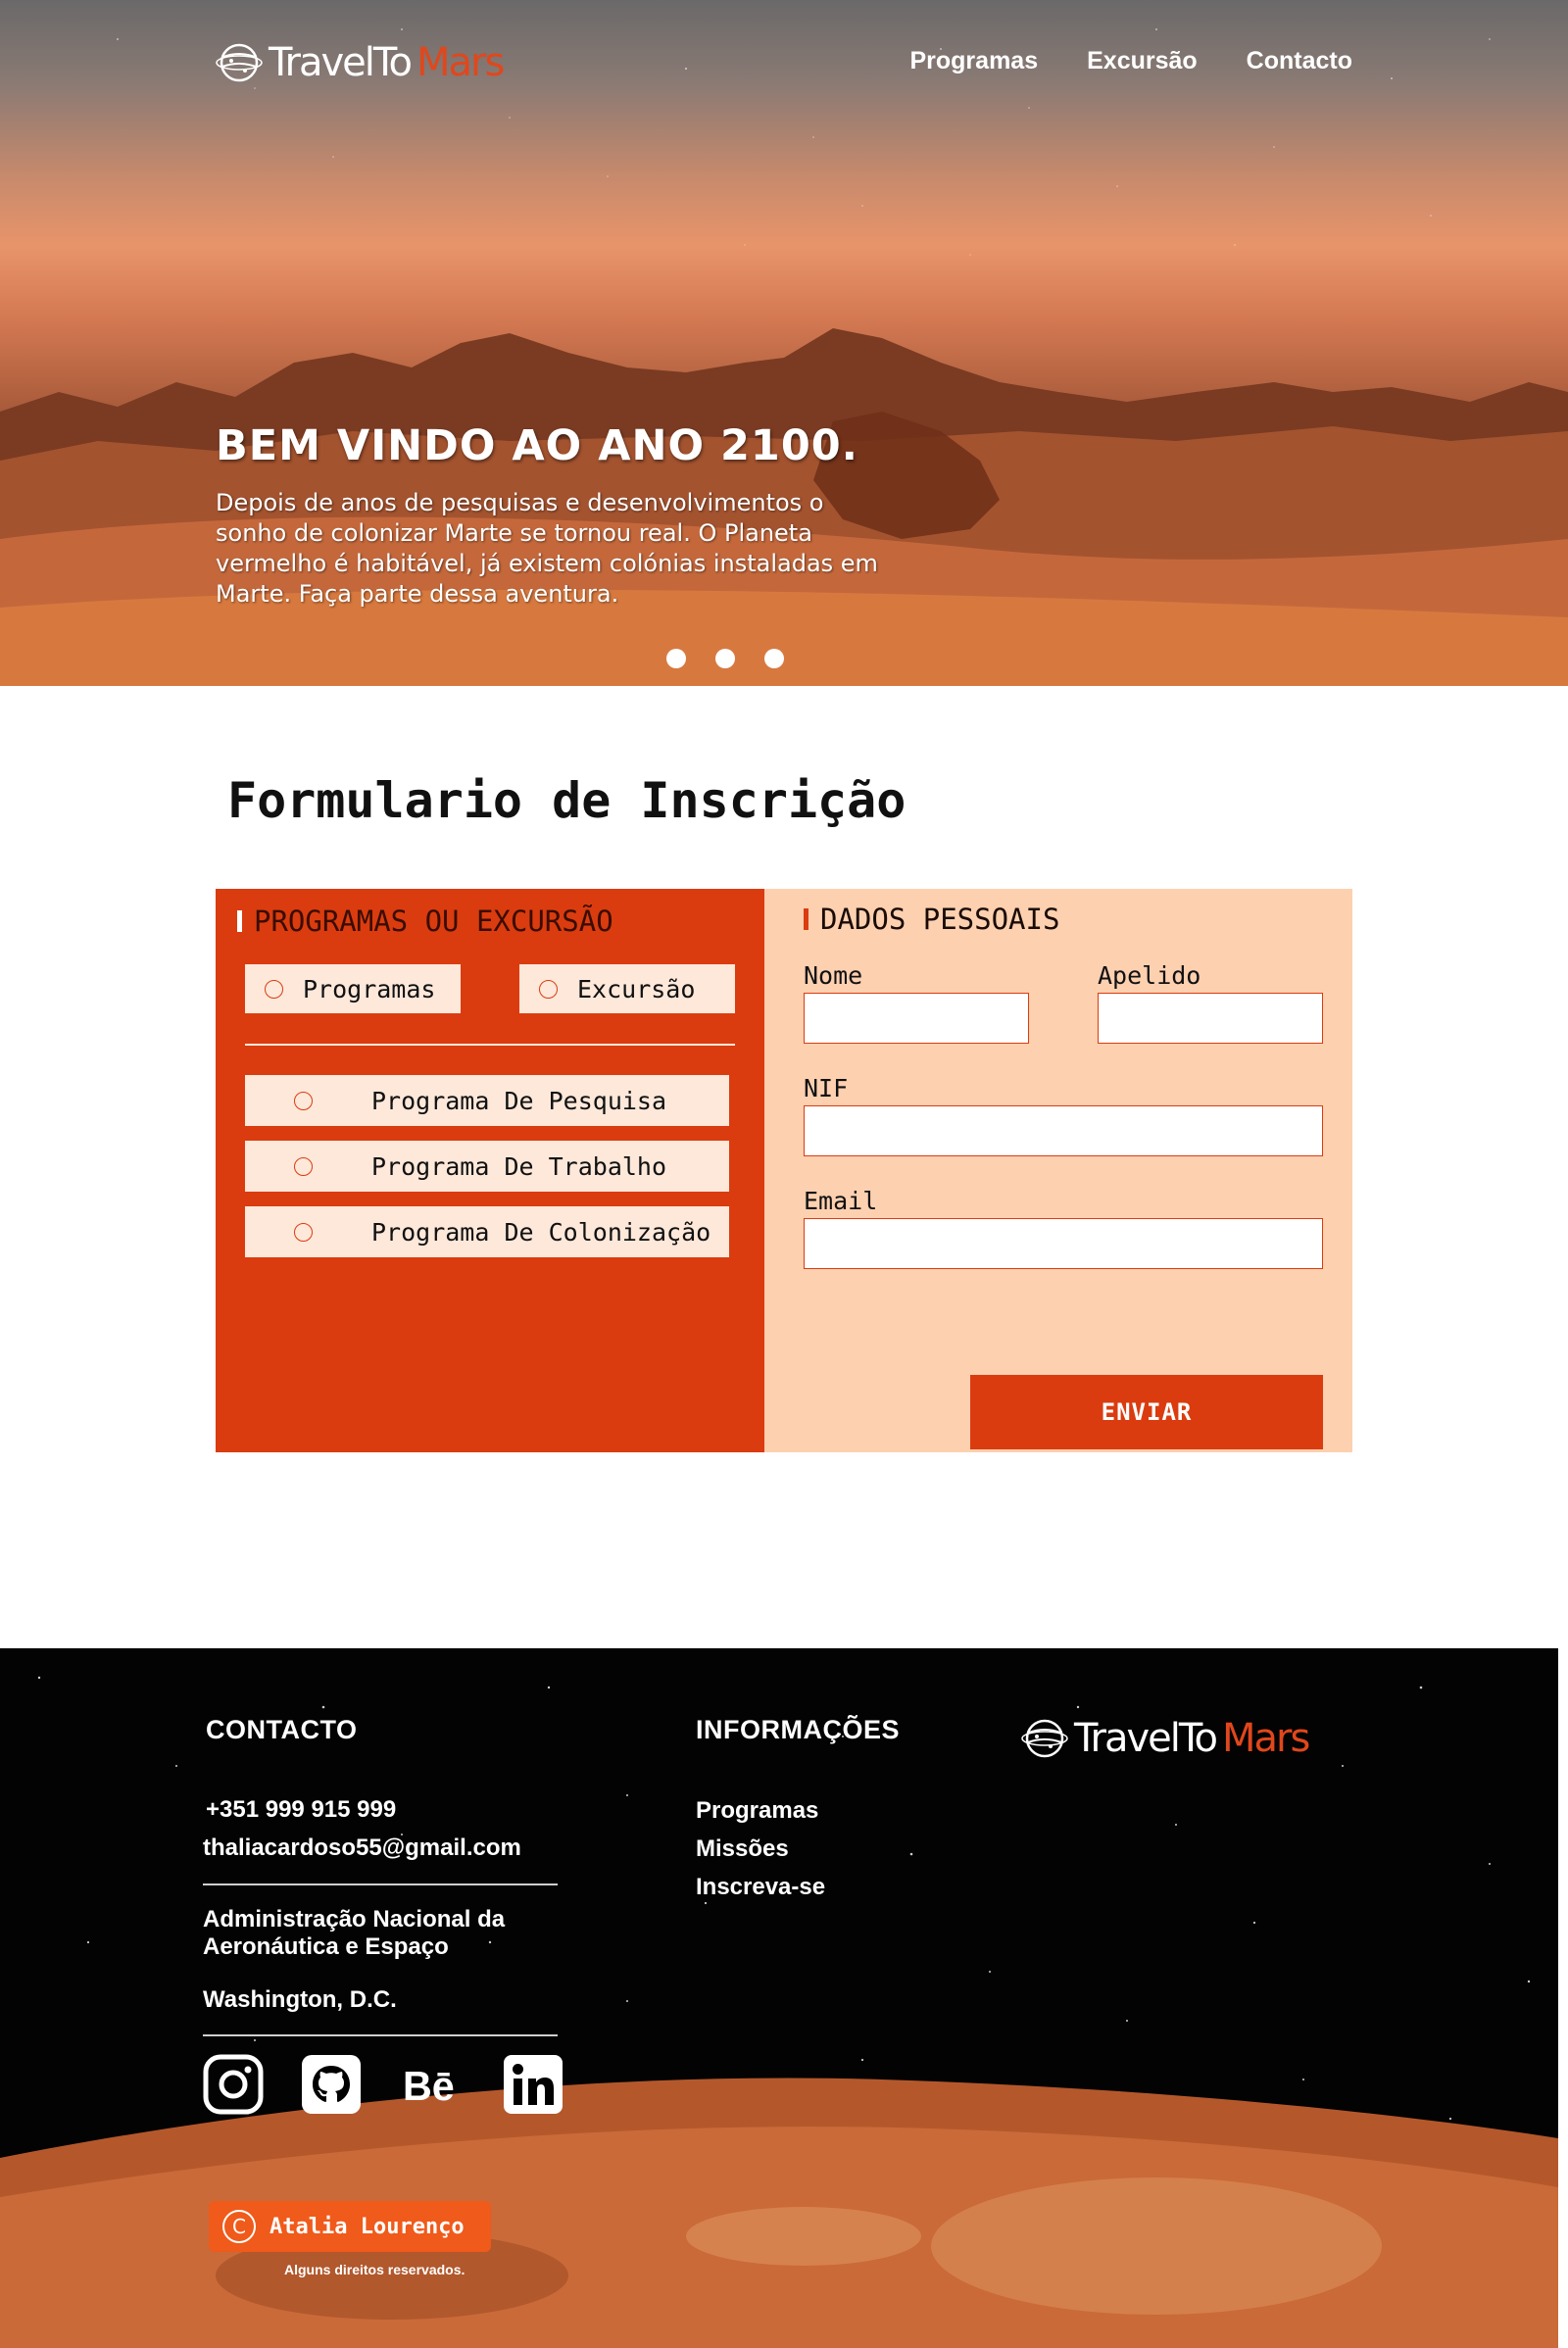 This screenshot has height=2348, width=1568. Describe the element at coordinates (274, 989) in the screenshot. I see `radio-programas` at that location.